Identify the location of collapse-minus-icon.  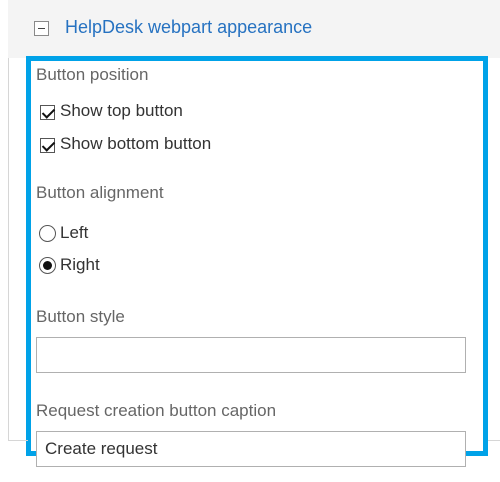
(41, 28).